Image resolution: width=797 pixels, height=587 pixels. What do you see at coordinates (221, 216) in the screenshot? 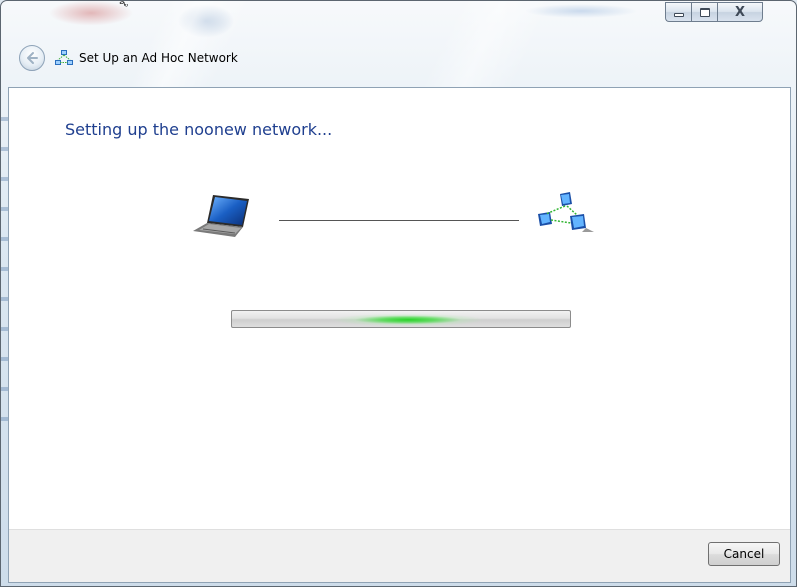
I see `laptop-icon` at bounding box center [221, 216].